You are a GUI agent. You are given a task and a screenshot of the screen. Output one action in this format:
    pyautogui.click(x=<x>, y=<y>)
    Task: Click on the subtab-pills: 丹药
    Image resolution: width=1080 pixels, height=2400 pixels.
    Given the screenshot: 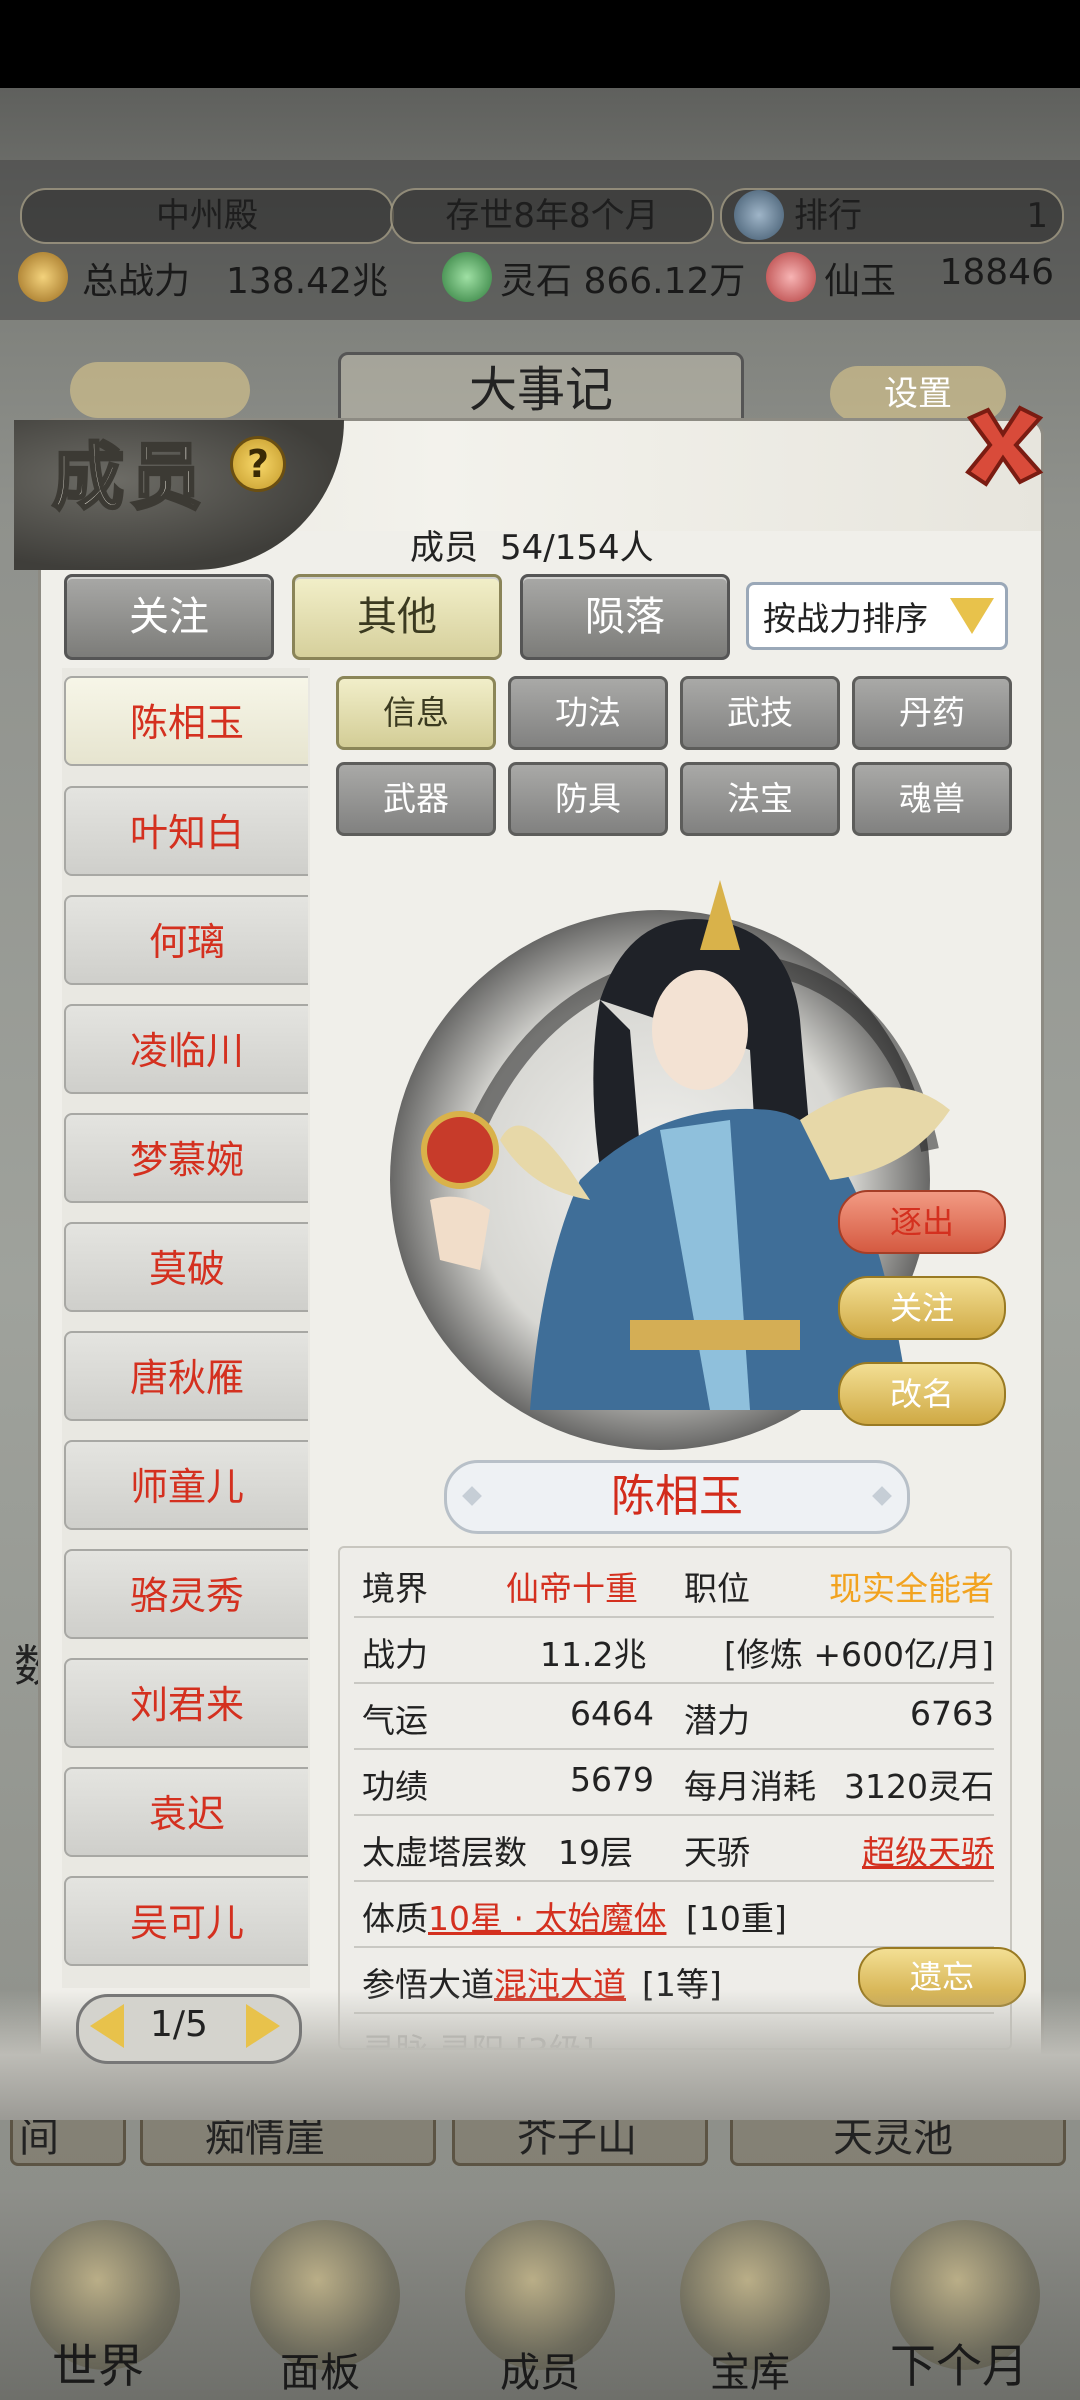 What is the action you would take?
    pyautogui.click(x=932, y=713)
    